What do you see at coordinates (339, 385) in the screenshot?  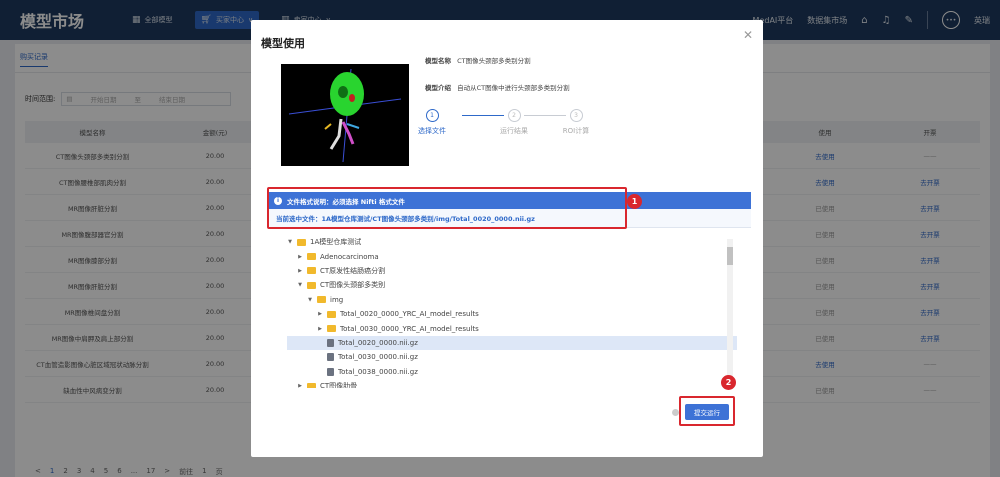 I see `tree-label: CT图像肋骨` at bounding box center [339, 385].